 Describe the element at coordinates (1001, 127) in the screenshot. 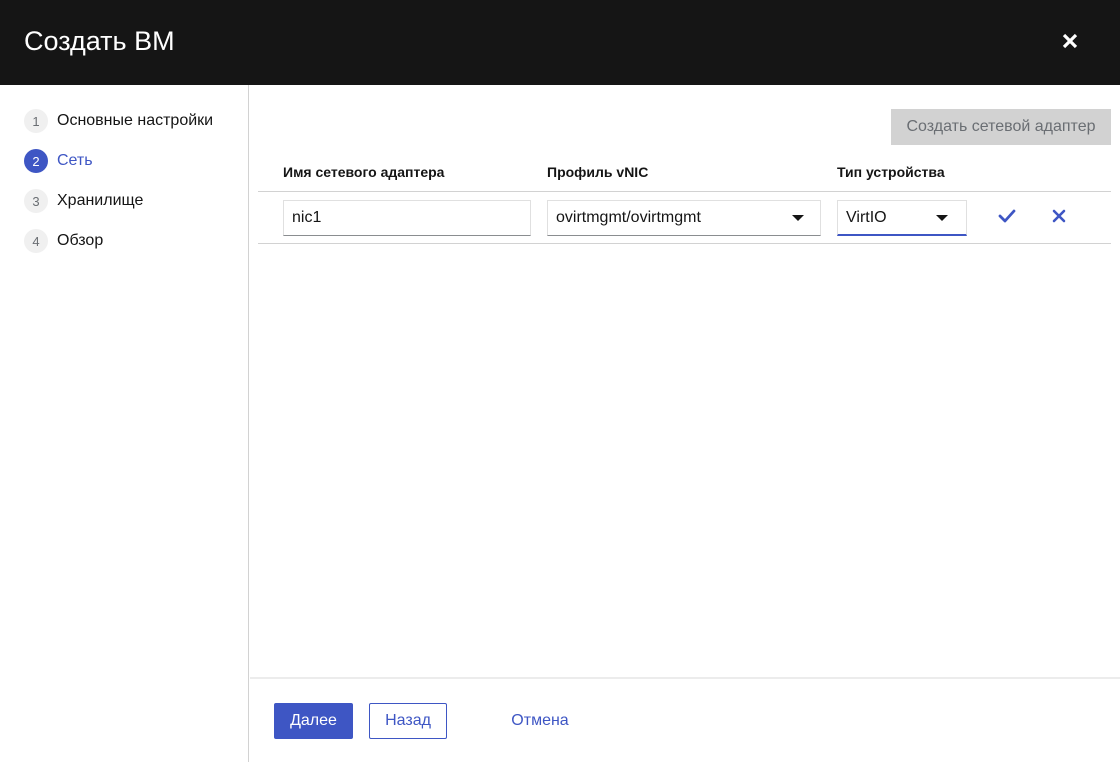

I see `create-nic-button: Создать сетевой адаптер` at that location.